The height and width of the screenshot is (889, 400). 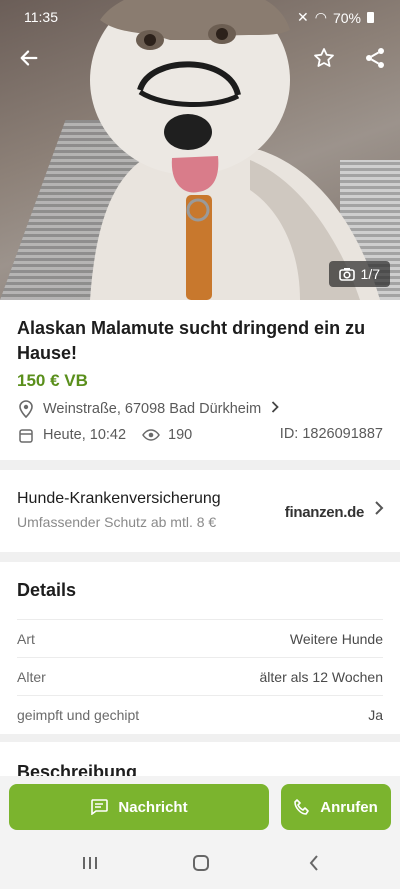 What do you see at coordinates (320, 17) in the screenshot?
I see `wifi-icon: ◠` at bounding box center [320, 17].